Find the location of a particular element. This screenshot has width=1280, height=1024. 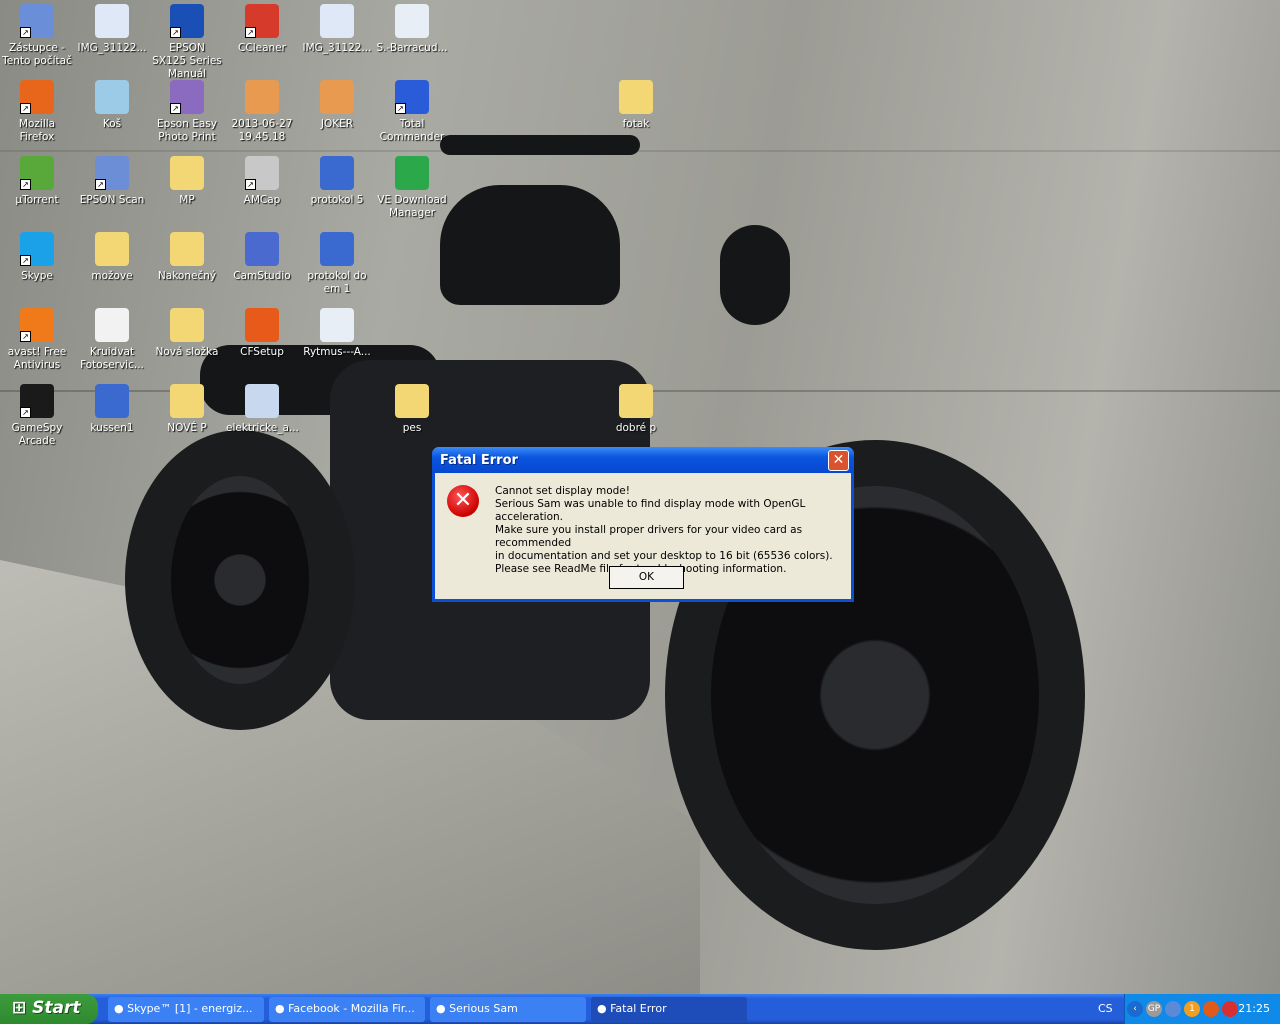

desktop-icon: ↗ Epson Easy Photo Print is located at coordinates (187, 112).